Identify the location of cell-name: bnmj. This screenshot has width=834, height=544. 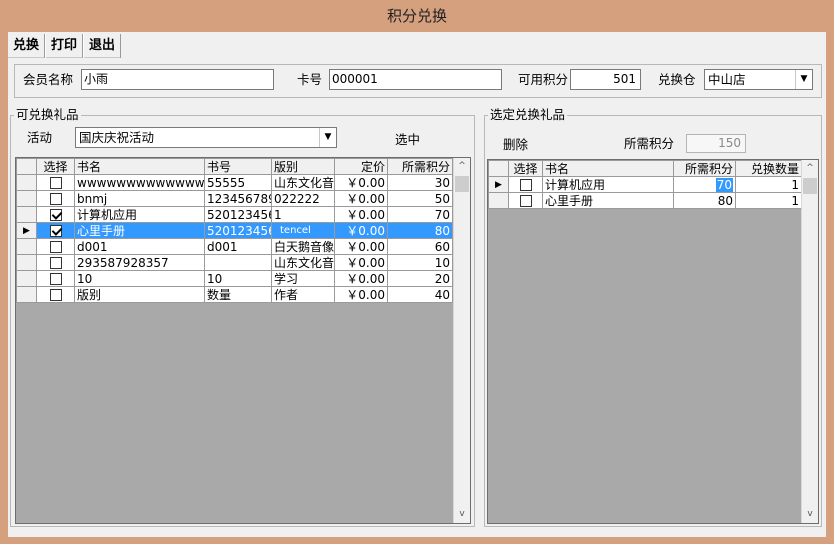
(139, 198).